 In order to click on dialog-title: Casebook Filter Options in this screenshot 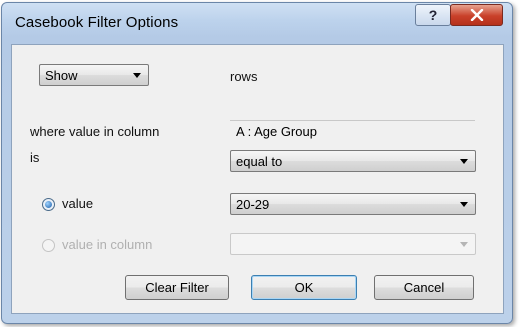, I will do `click(97, 22)`.